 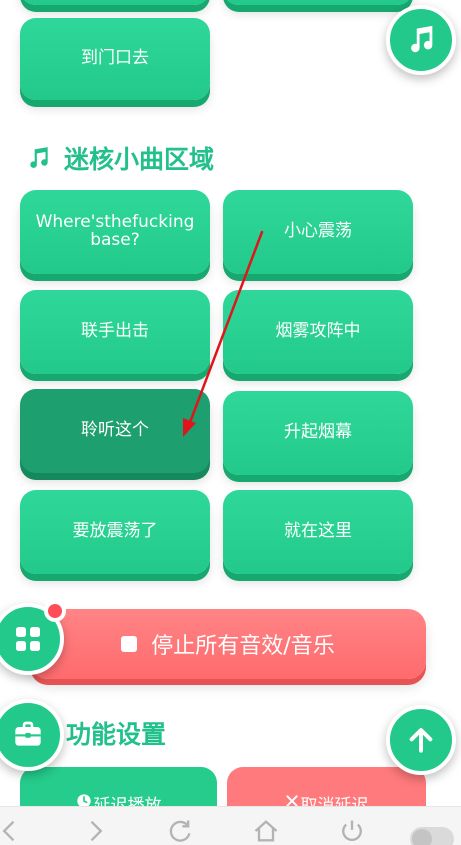 I want to click on home-icon, so click(x=266, y=831).